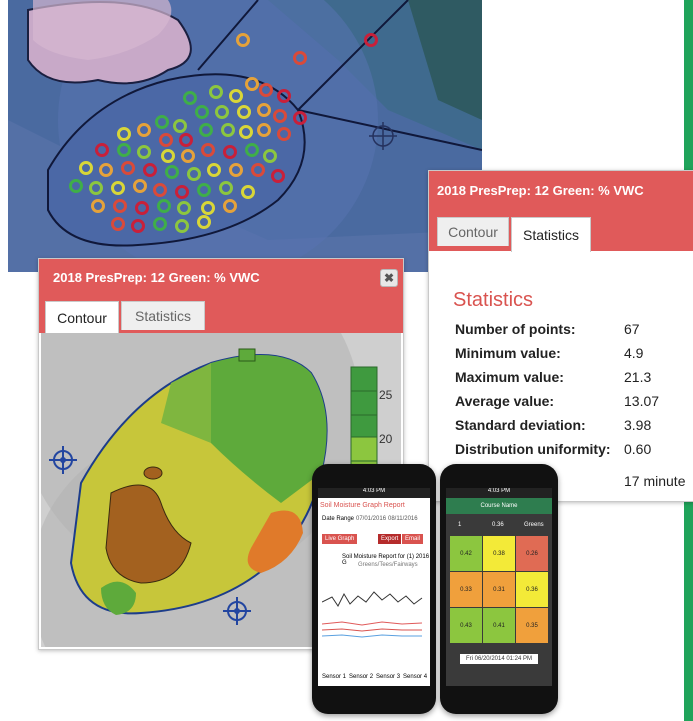  Describe the element at coordinates (634, 353) in the screenshot. I see `stat-value: 4.9` at that location.